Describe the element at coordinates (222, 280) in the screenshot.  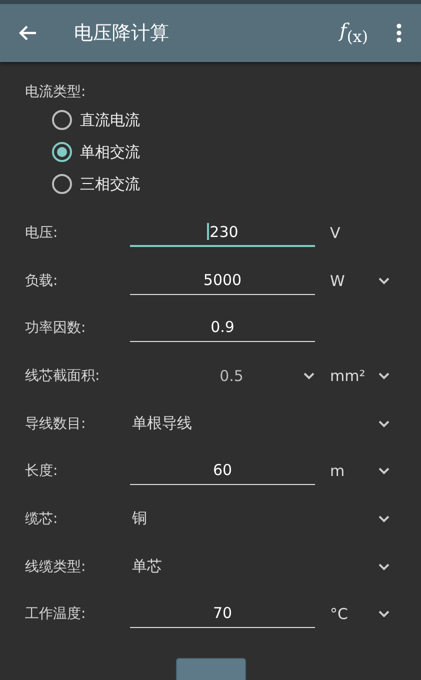
I see `input-field: 5000` at that location.